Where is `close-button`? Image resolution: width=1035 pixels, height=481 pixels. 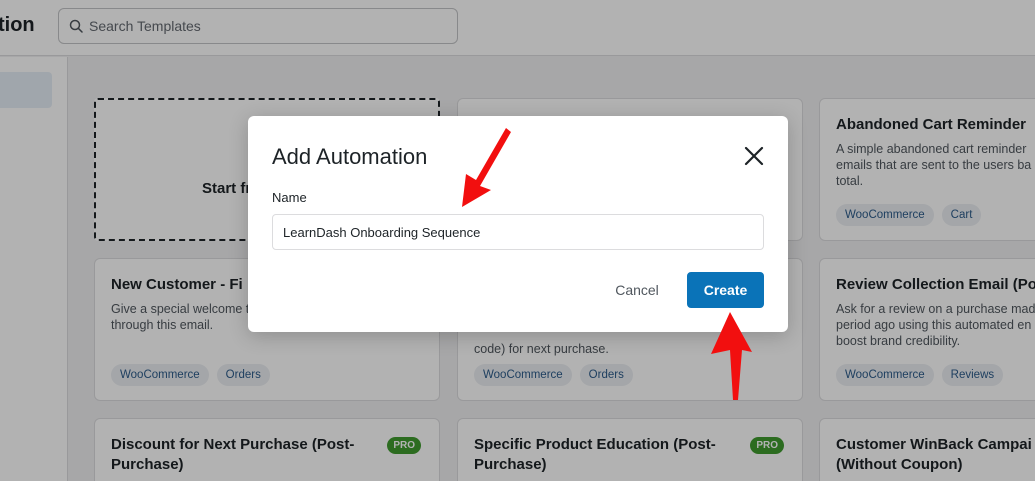
close-button is located at coordinates (754, 156).